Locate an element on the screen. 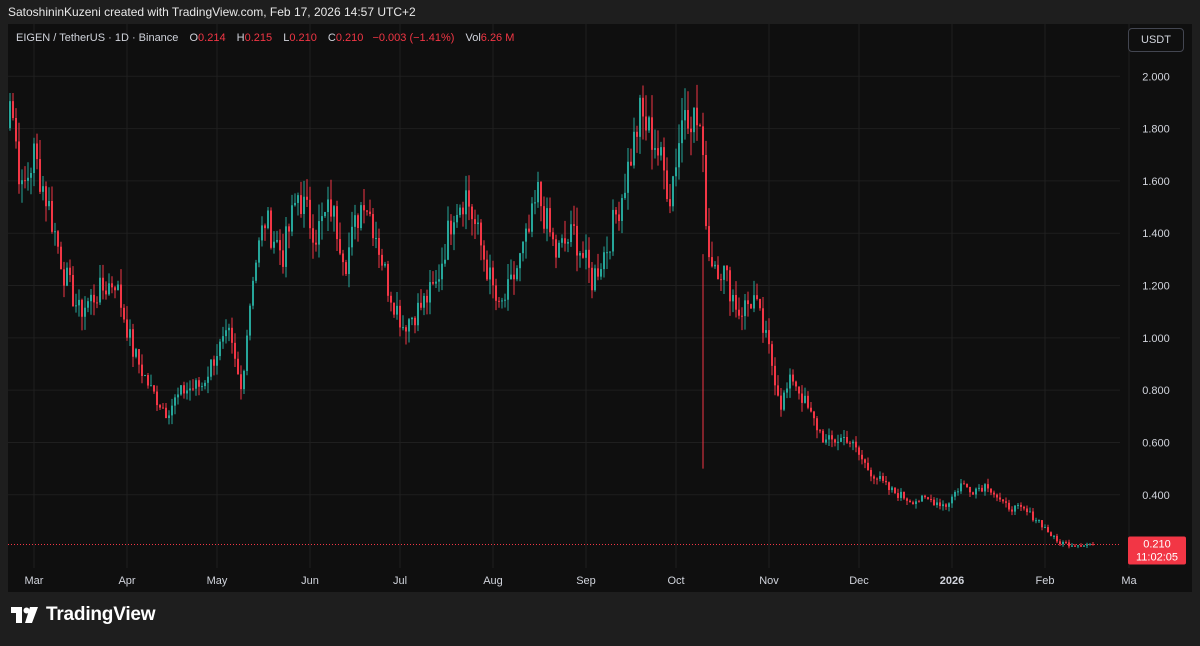 The image size is (1200, 646). tradingview-logo-icon is located at coordinates (24, 615).